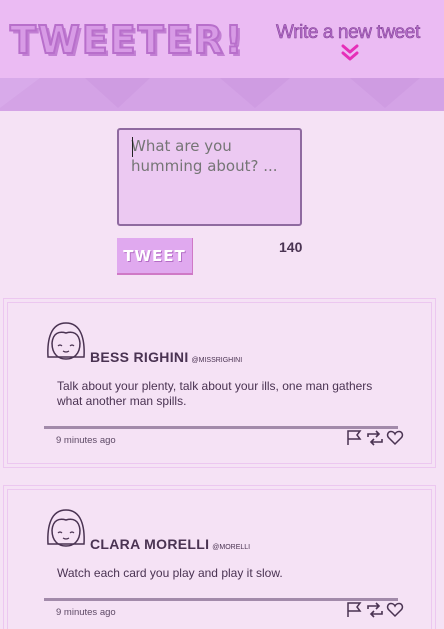 Image resolution: width=444 pixels, height=629 pixels. Describe the element at coordinates (127, 40) in the screenshot. I see `site-logo: TWEETER!` at that location.